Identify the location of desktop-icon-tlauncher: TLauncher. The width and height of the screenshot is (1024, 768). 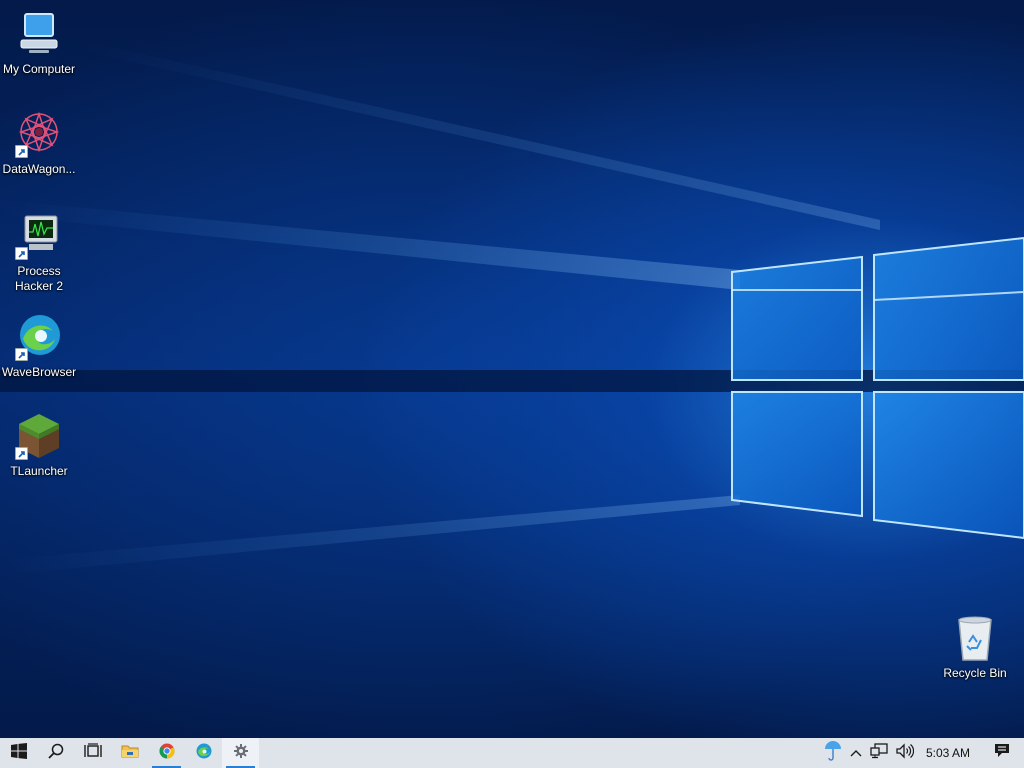
(39, 445).